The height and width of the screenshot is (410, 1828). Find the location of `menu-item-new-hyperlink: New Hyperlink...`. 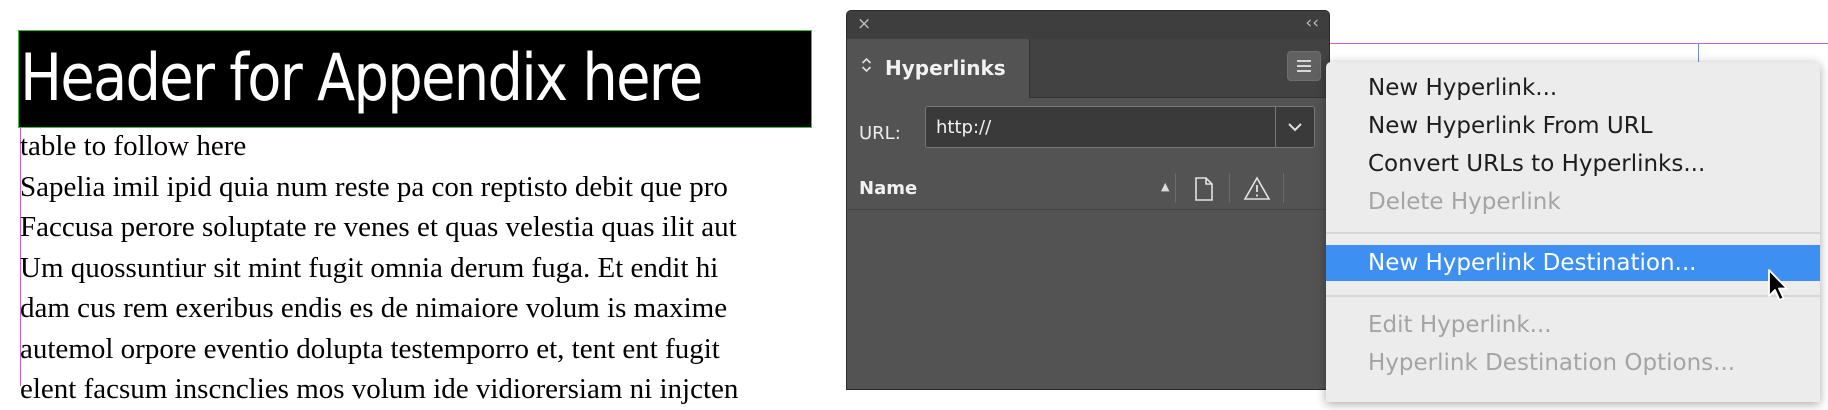

menu-item-new-hyperlink: New Hyperlink... is located at coordinates (1573, 88).